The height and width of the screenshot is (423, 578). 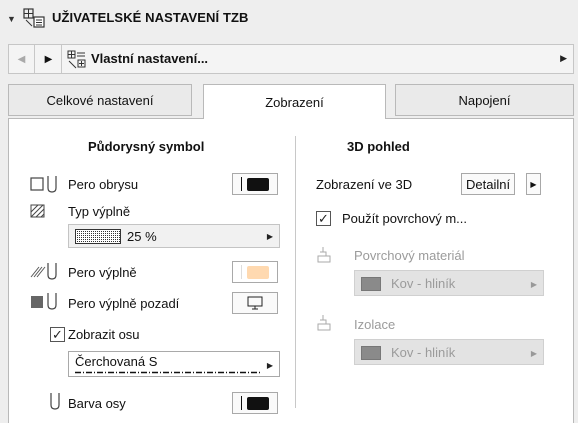 I want to click on favorites-icon, so click(x=76, y=59).